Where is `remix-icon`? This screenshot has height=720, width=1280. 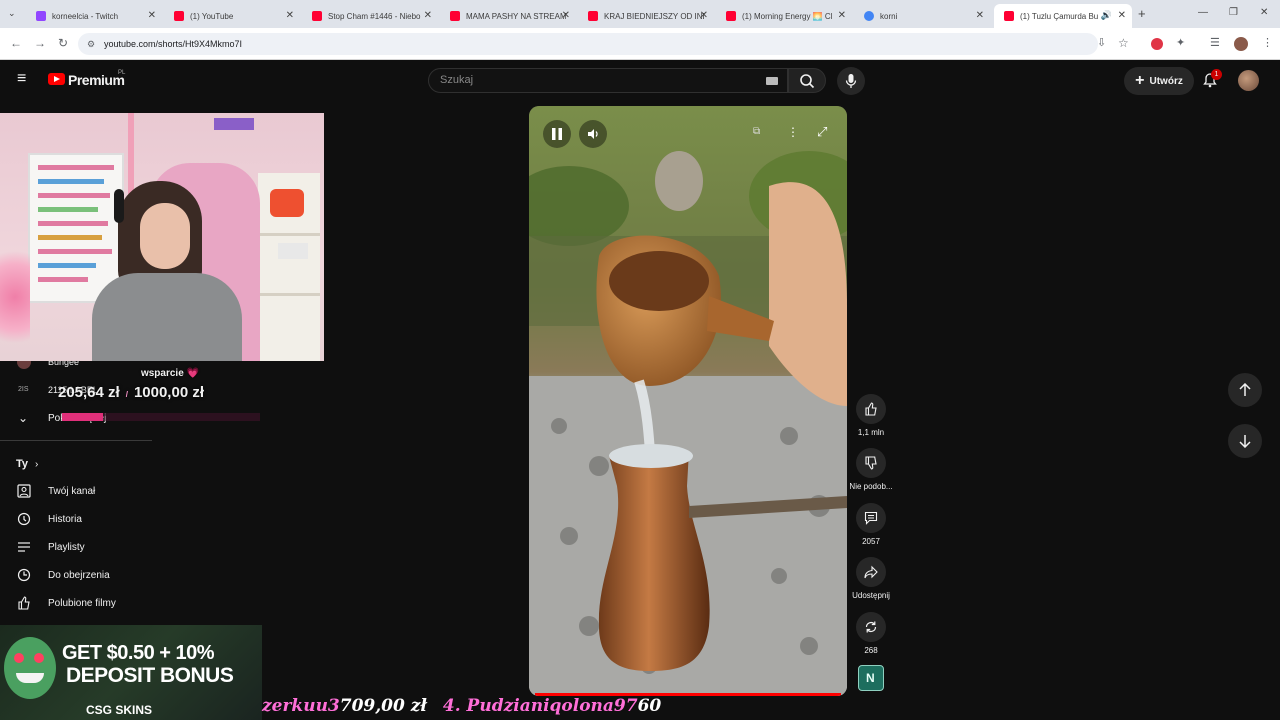
remix-icon is located at coordinates (871, 627).